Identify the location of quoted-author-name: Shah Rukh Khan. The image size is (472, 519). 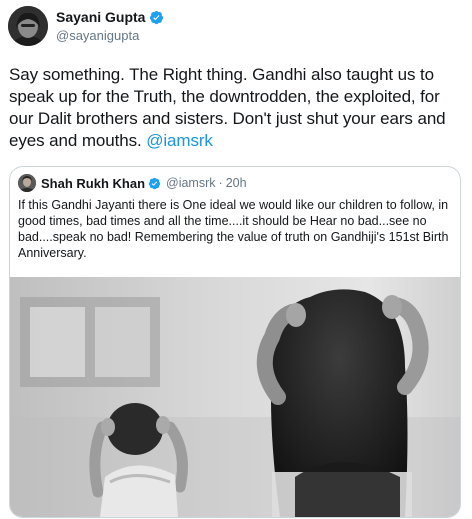
(93, 183).